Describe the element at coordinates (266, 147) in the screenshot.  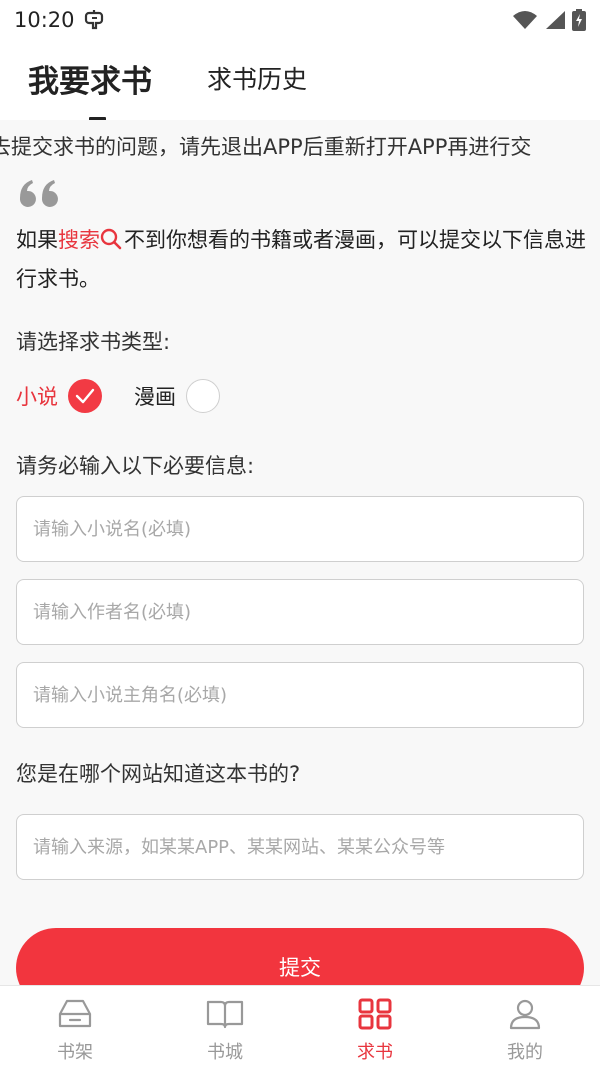
I see `notice-text: 去提交求书的问题，请先退出APP后重新打开APP再进行交` at that location.